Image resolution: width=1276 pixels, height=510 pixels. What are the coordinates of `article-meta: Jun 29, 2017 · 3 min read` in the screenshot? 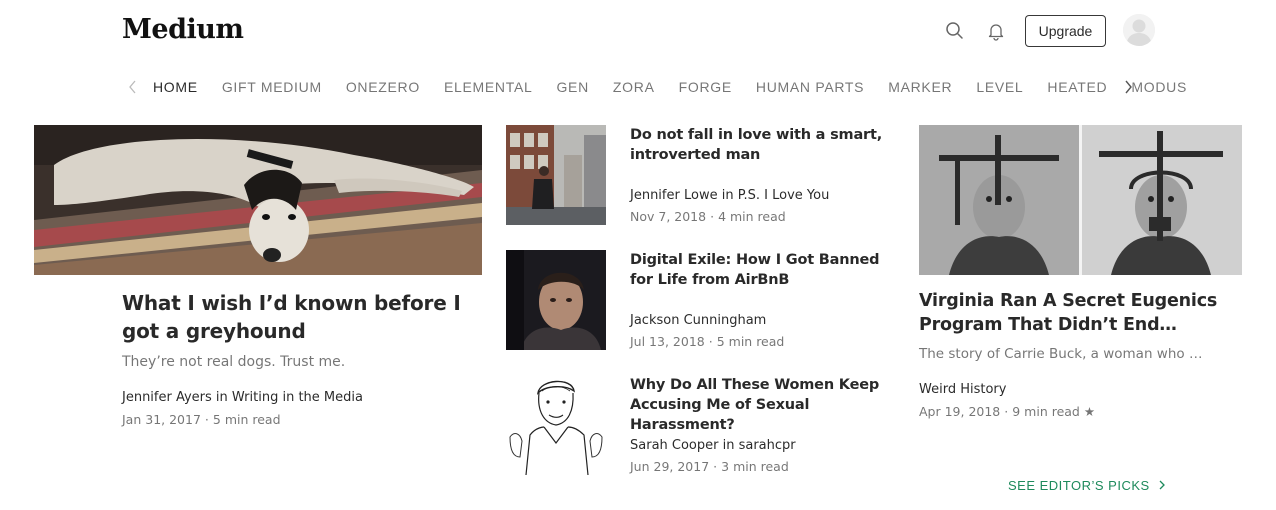 It's located at (709, 466).